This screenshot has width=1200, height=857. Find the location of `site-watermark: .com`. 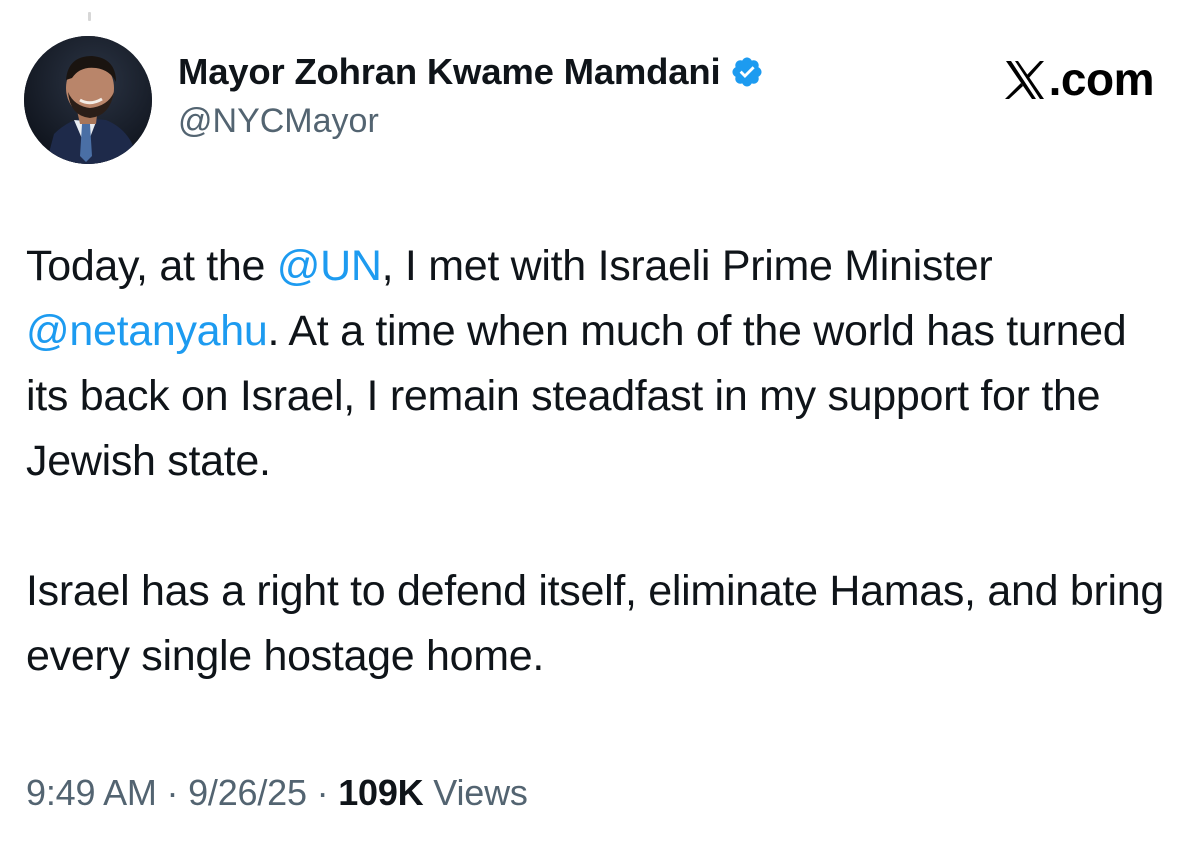

site-watermark: .com is located at coordinates (1079, 79).